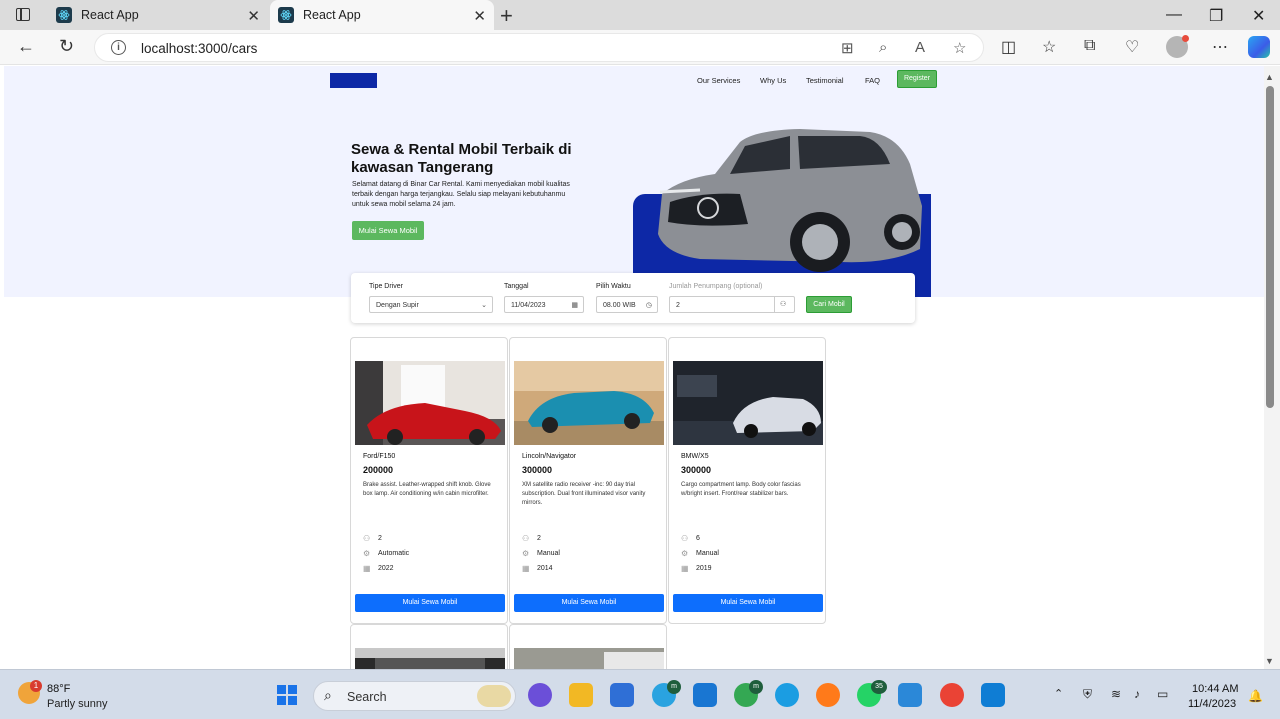 The height and width of the screenshot is (719, 1280). Describe the element at coordinates (1216, 16) in the screenshot. I see `restore-icon: ❐` at that location.